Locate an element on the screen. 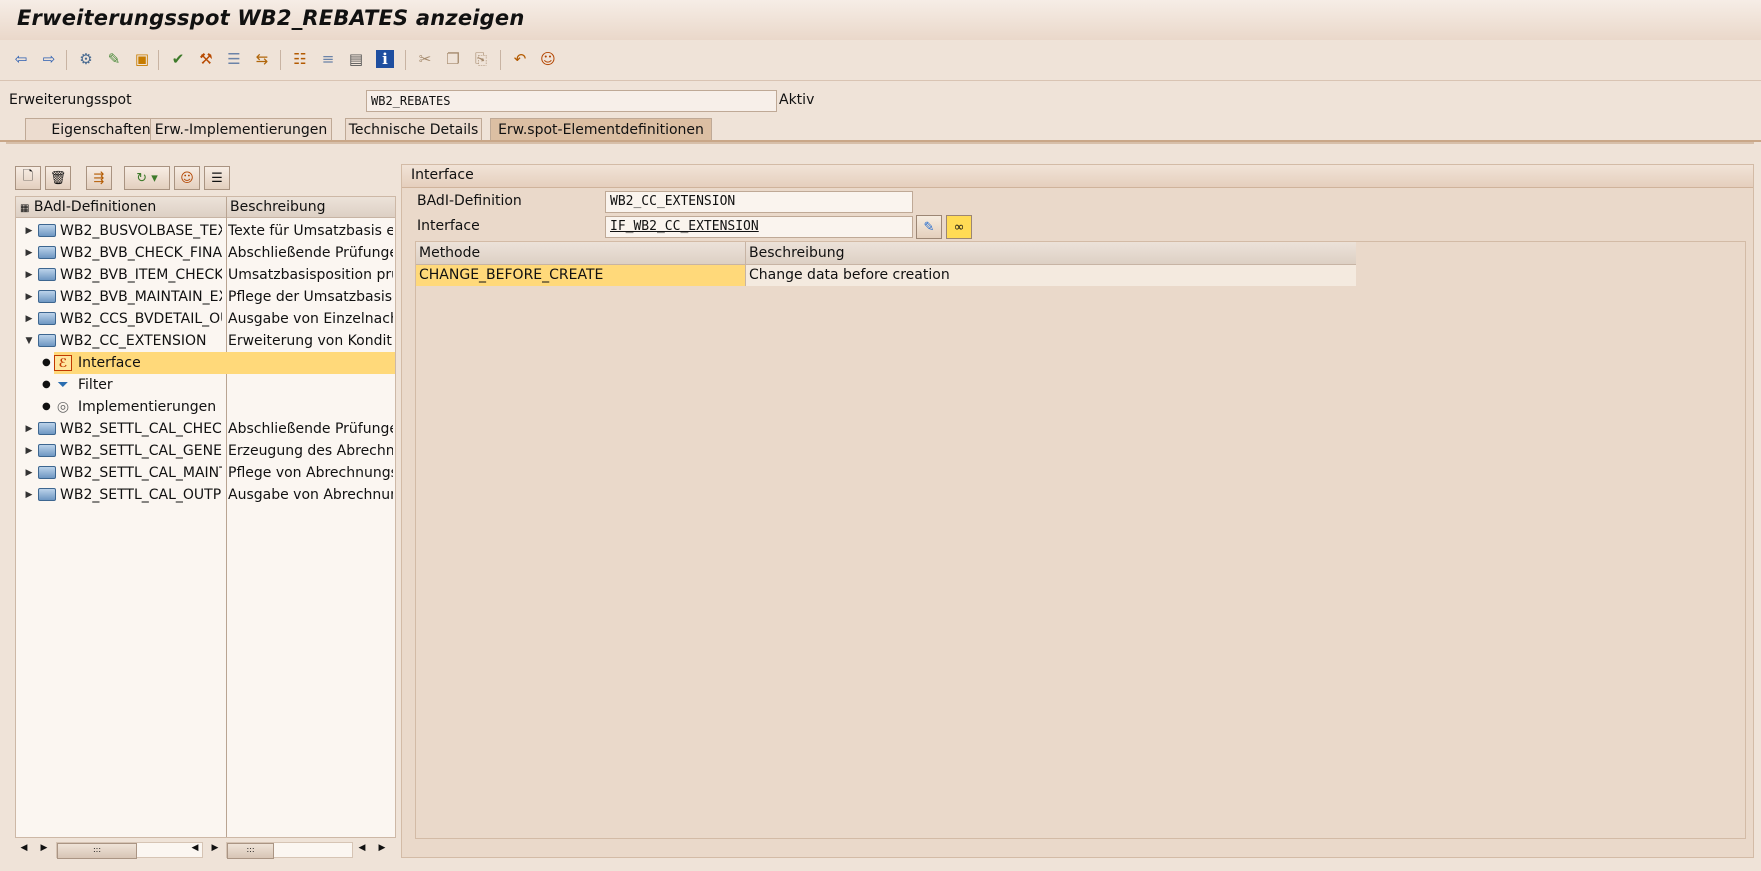  title-bar: Erweiterungsspot WB2_REBATES anzeigen is located at coordinates (880, 20).